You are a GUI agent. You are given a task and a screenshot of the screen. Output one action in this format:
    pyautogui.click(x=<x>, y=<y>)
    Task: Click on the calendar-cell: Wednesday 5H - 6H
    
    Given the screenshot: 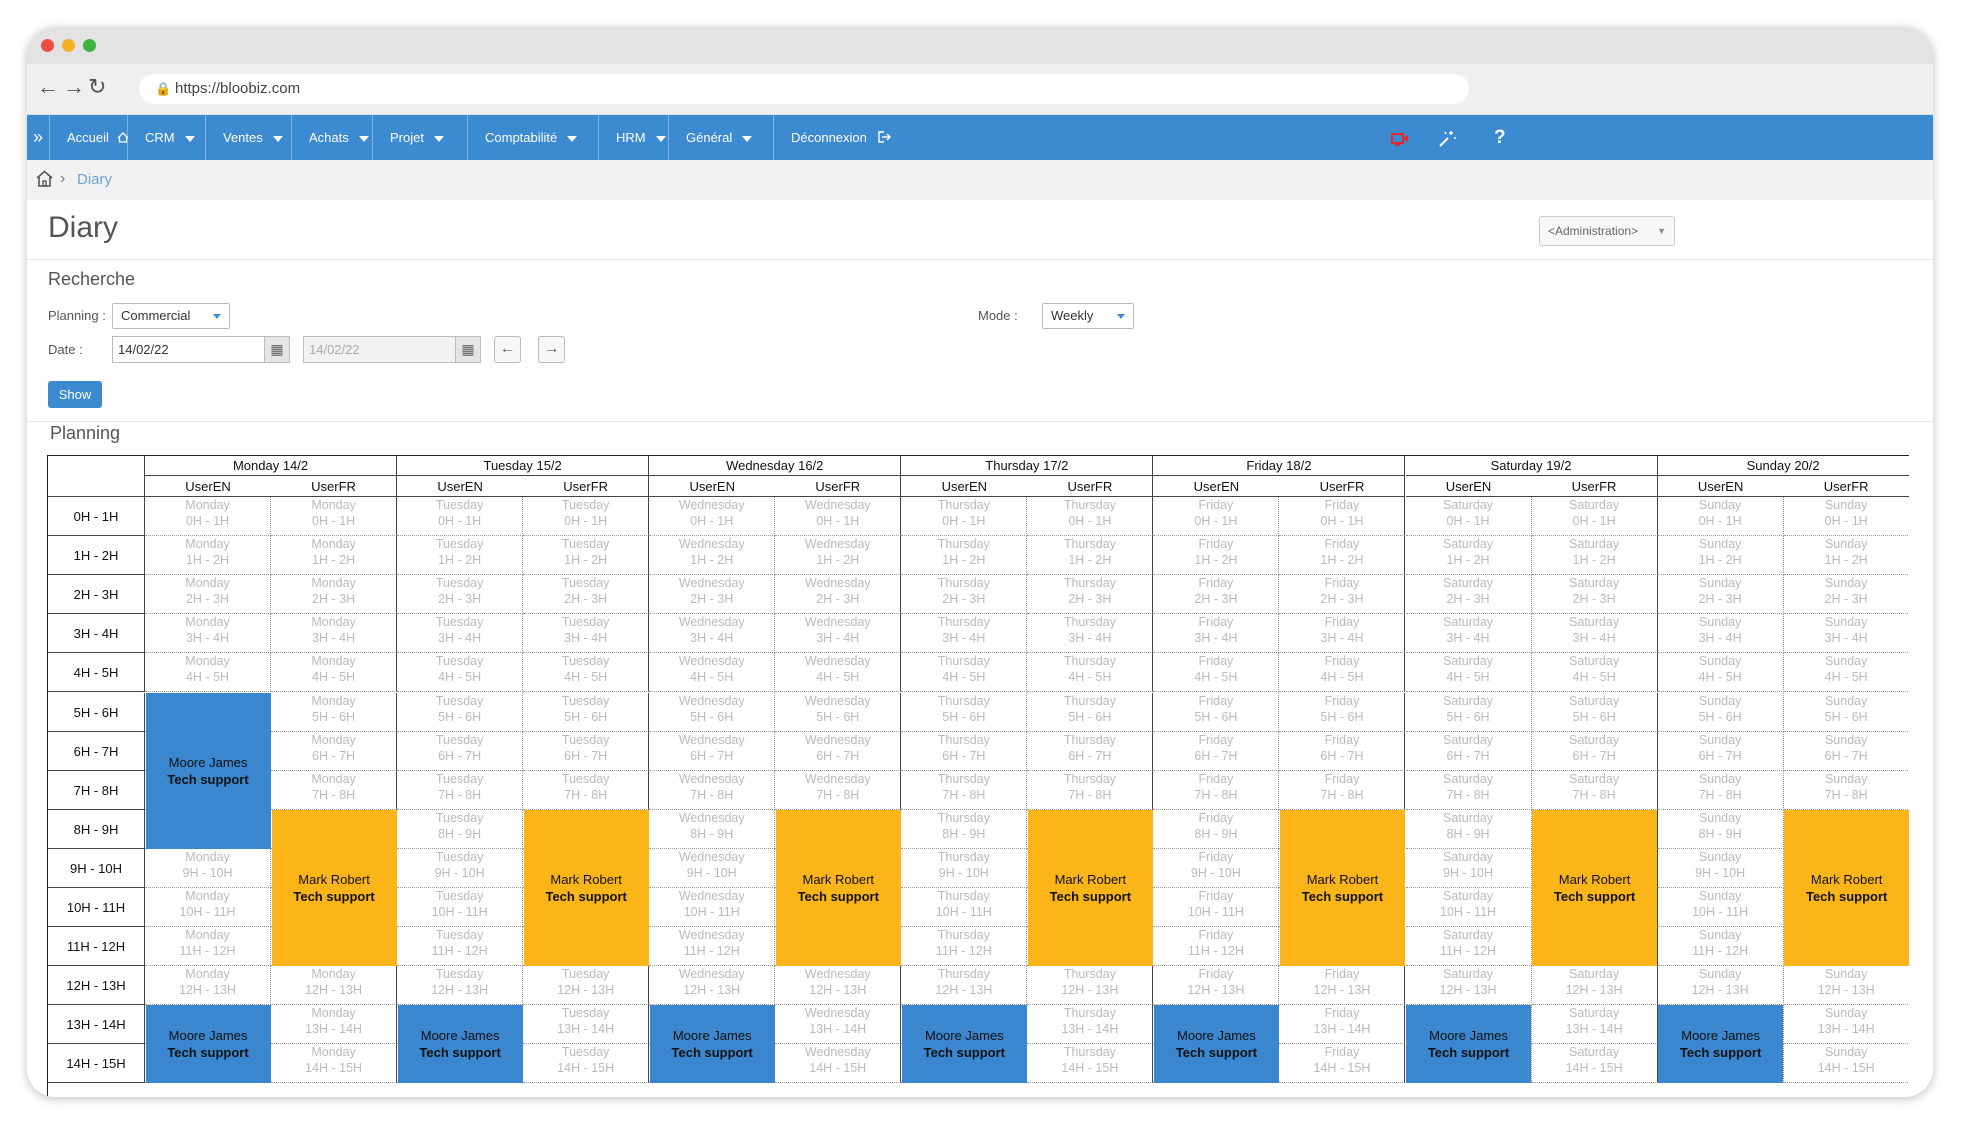 What is the action you would take?
    pyautogui.click(x=838, y=712)
    